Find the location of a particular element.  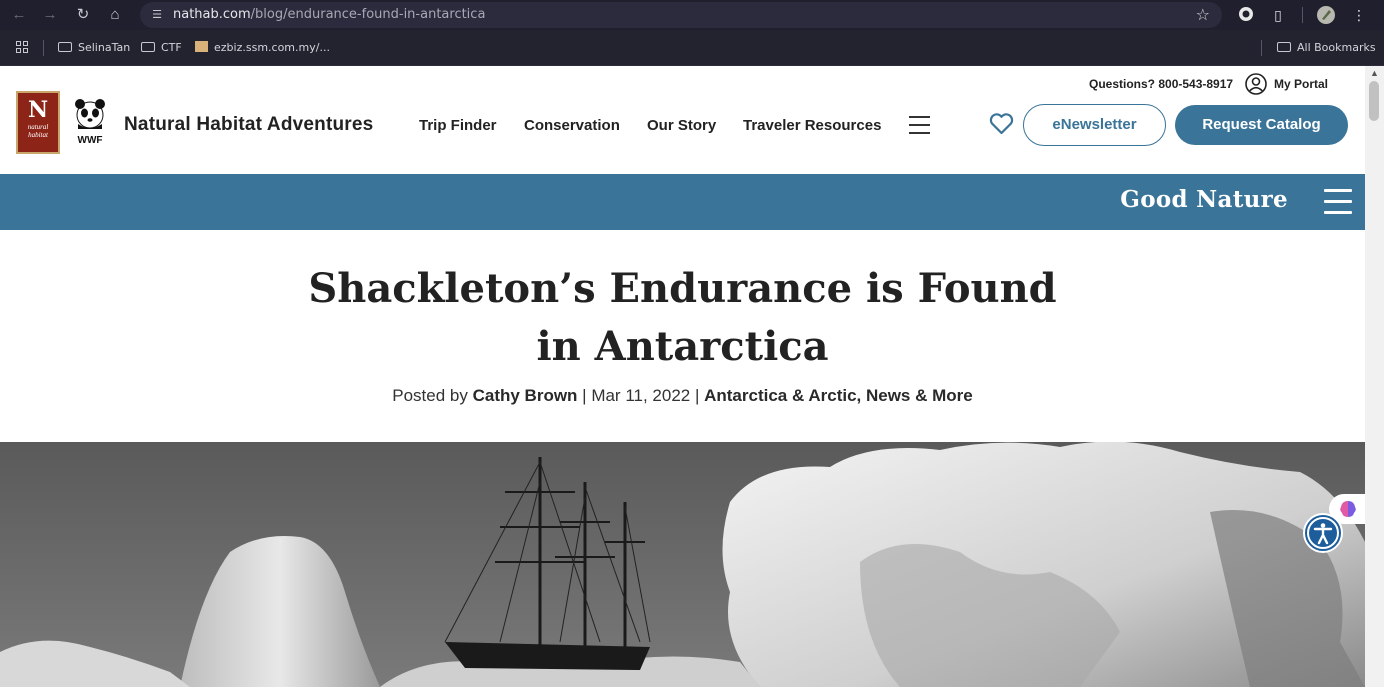

home-icon: ⌂ is located at coordinates (115, 15).